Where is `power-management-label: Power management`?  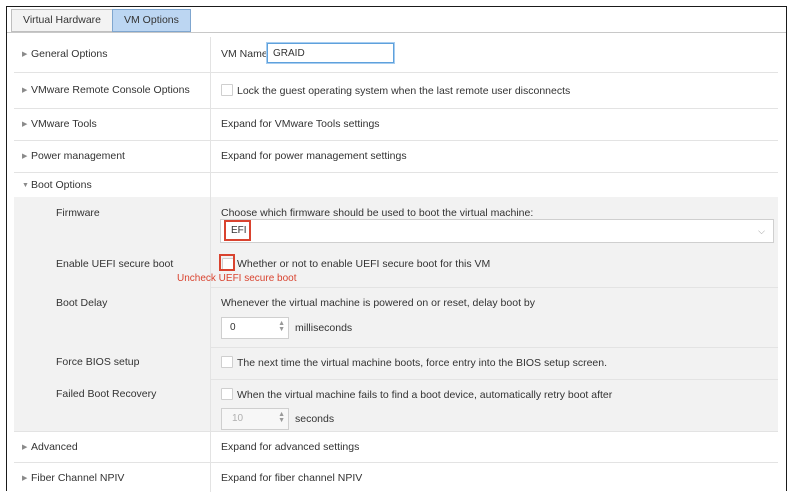 power-management-label: Power management is located at coordinates (78, 156).